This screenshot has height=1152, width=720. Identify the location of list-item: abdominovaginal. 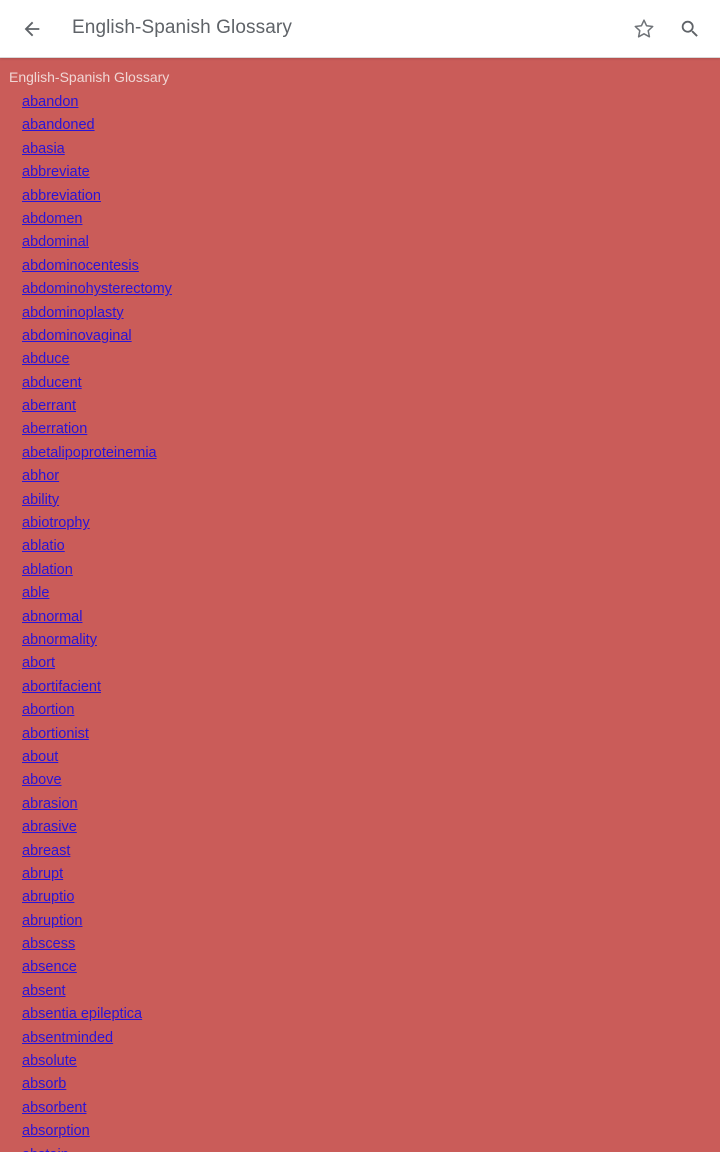
(97, 338).